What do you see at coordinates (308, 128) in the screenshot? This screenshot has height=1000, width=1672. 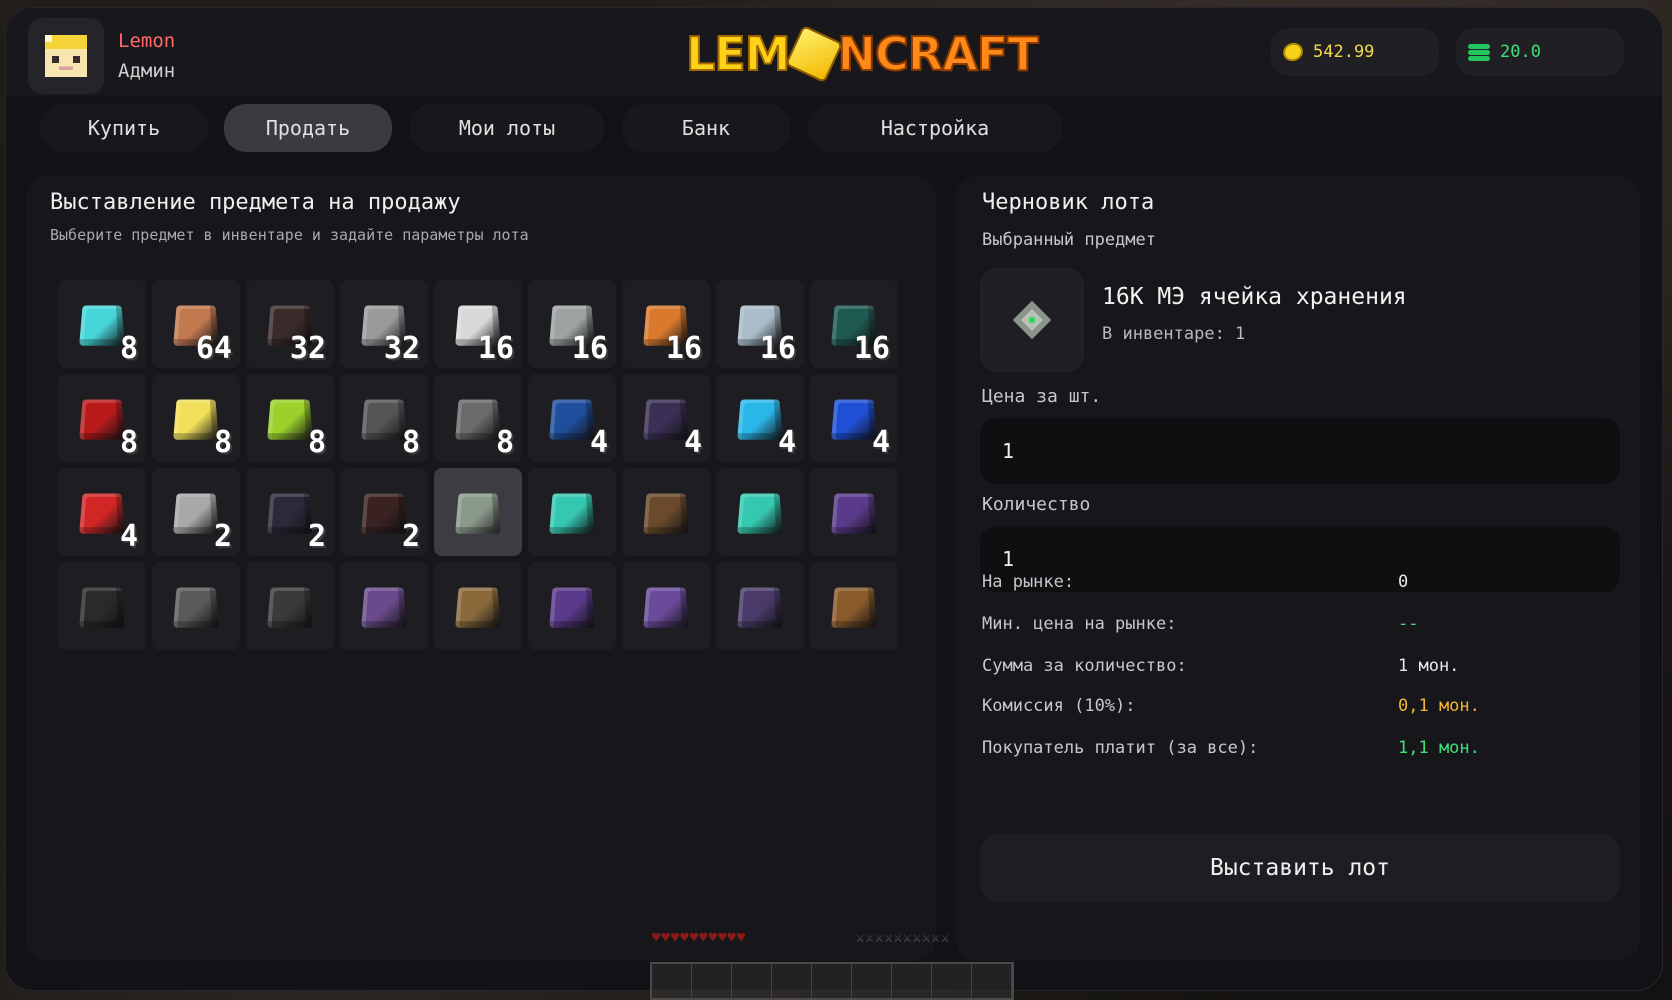 I see `tab-sell: Продать` at bounding box center [308, 128].